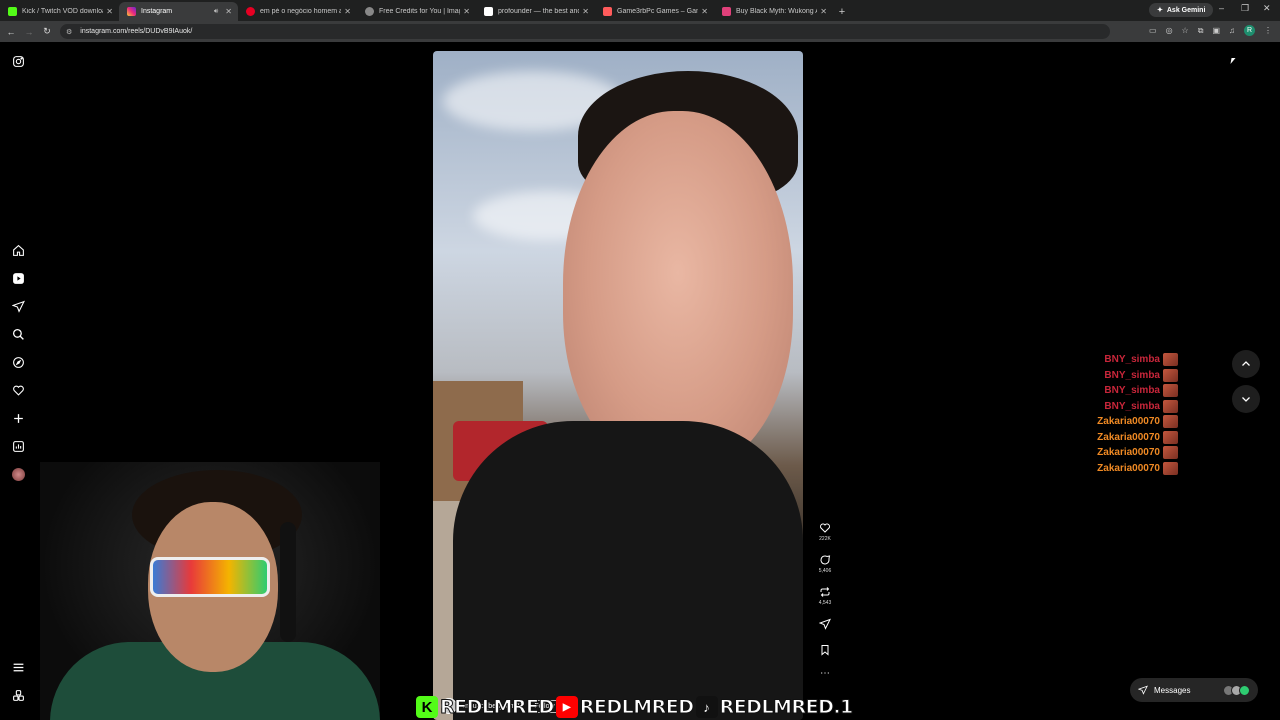 The width and height of the screenshot is (1280, 720). What do you see at coordinates (825, 571) in the screenshot?
I see `comment-count: 5,406` at bounding box center [825, 571].